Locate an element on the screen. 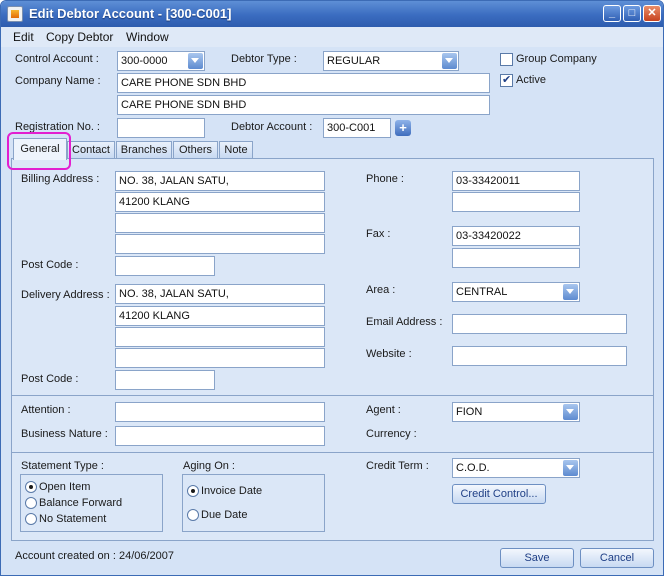  cancel-button: Cancel is located at coordinates (617, 558).